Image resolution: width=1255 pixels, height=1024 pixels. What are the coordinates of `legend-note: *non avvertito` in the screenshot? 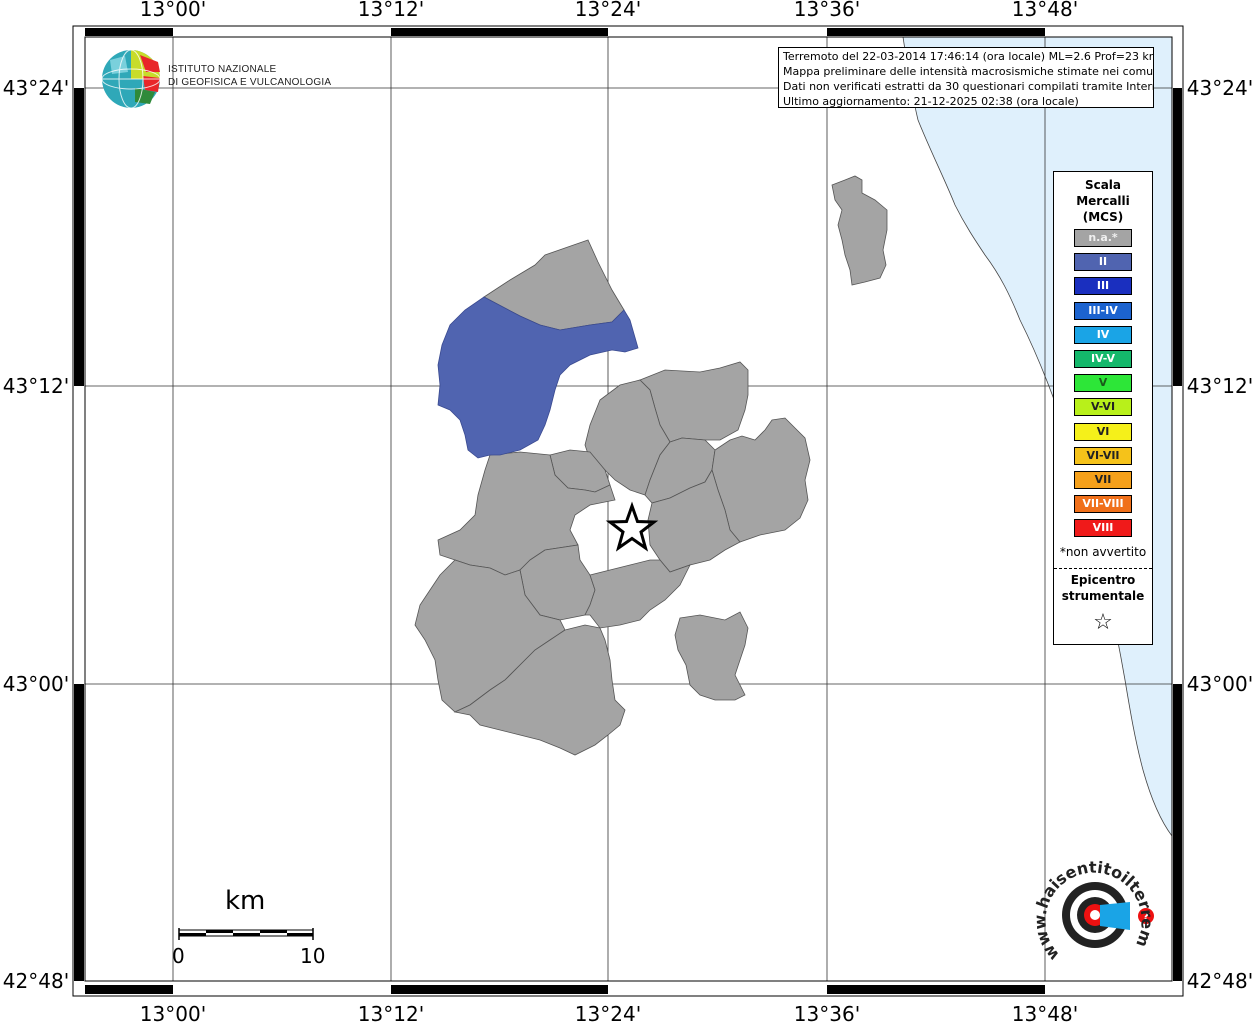 It's located at (1103, 552).